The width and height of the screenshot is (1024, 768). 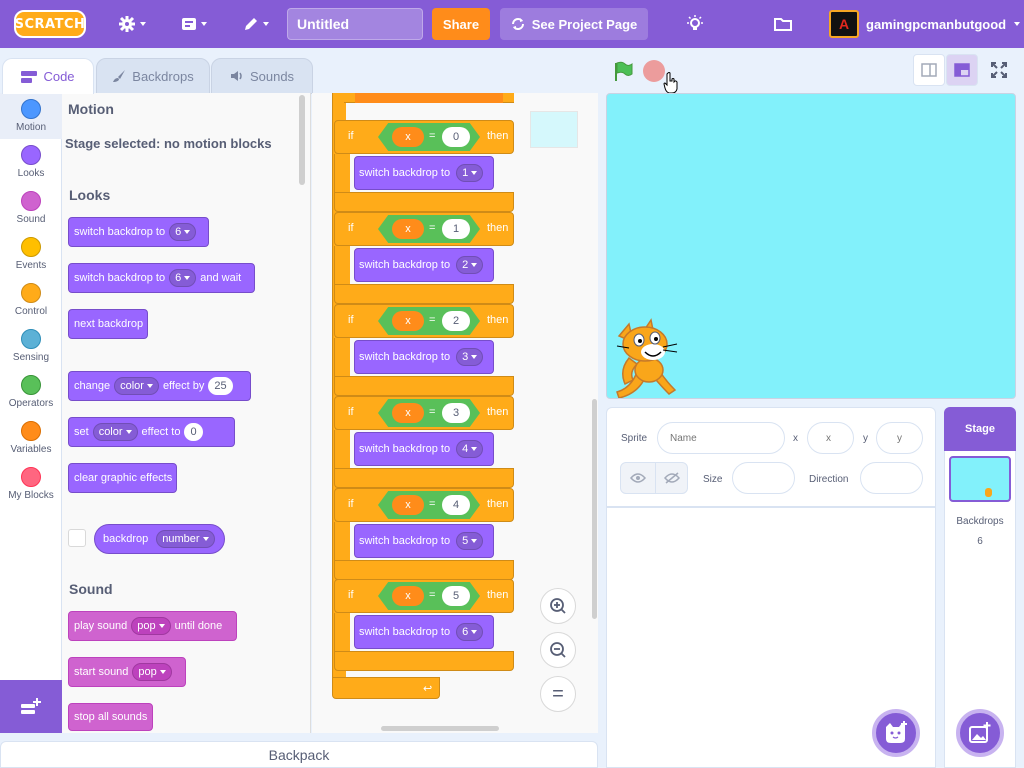 I want to click on category-sensing: Sensing, so click(x=31, y=346).